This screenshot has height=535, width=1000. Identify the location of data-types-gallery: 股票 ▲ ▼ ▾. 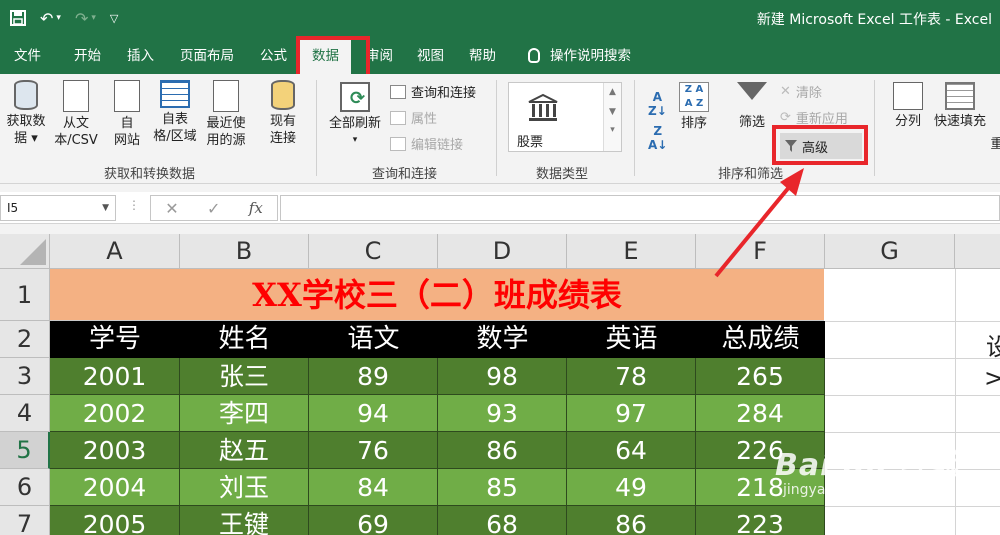
(565, 117).